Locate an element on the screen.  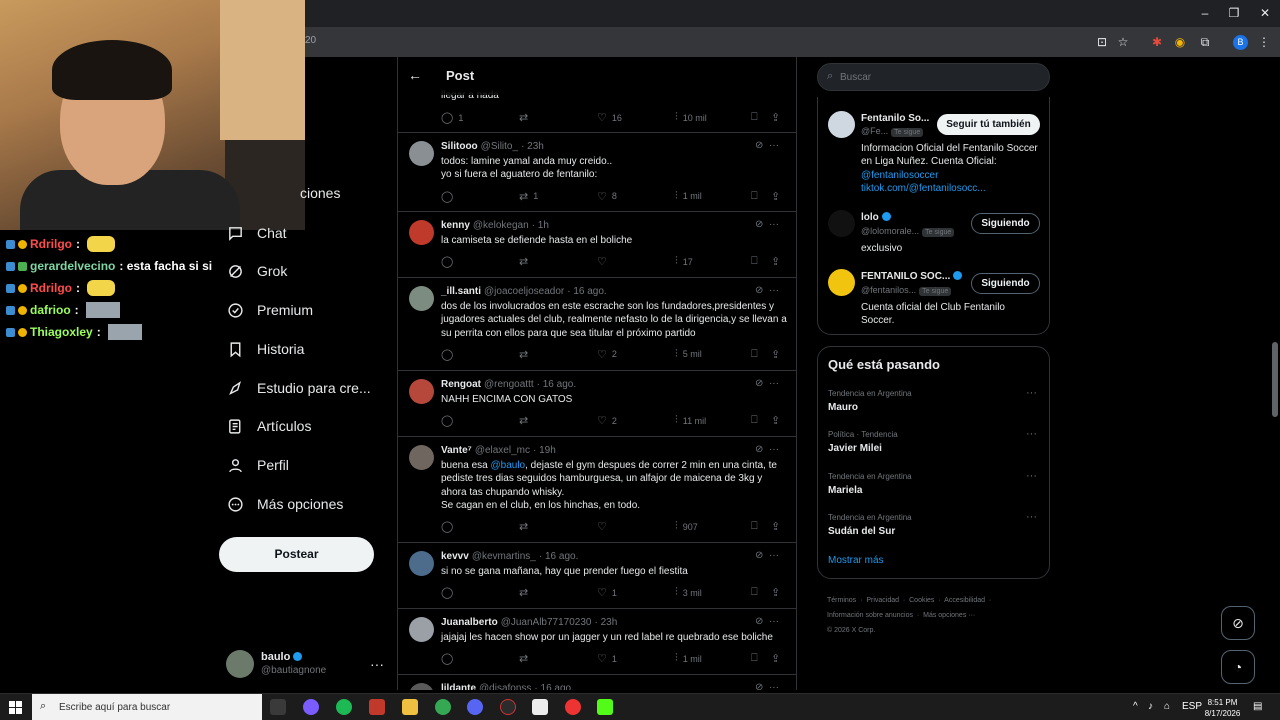
reply-author: kenny is located at coordinates (455, 225).